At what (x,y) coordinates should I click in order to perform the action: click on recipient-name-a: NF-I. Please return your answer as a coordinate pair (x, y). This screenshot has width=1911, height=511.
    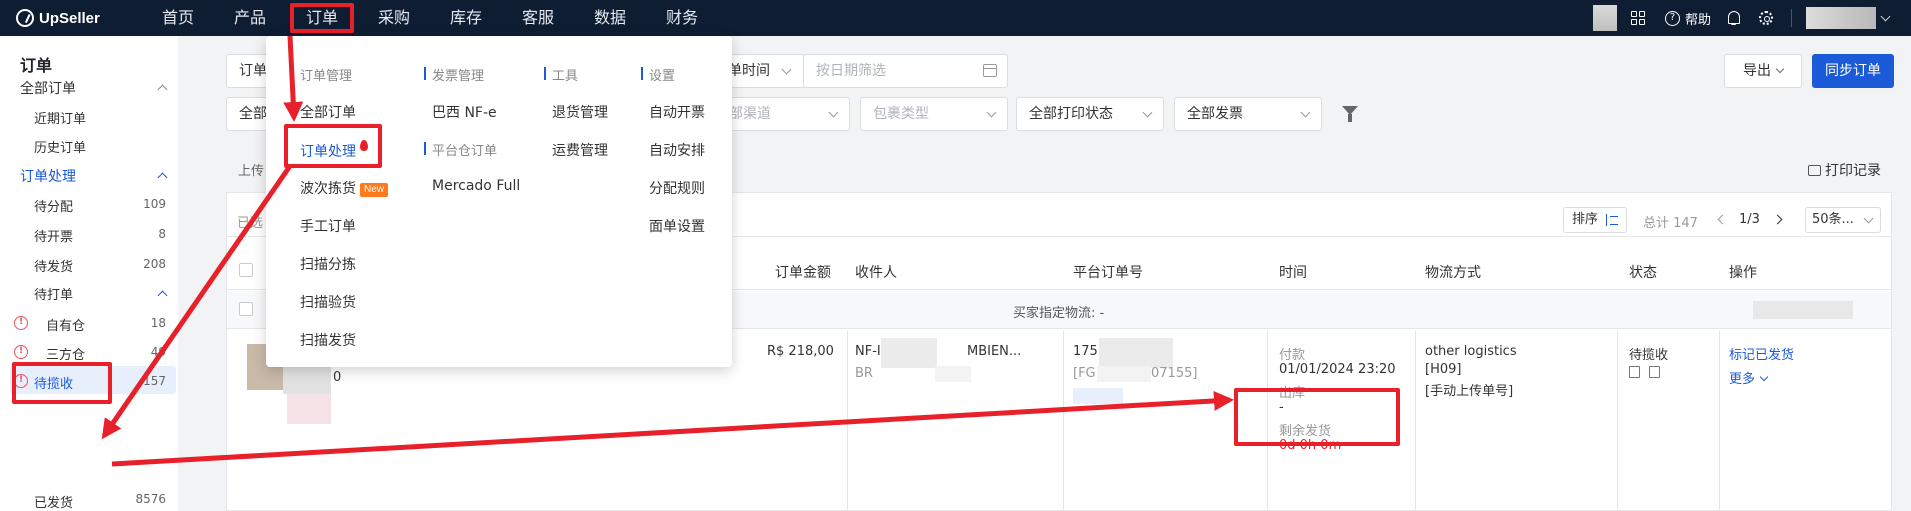
    Looking at the image, I should click on (868, 351).